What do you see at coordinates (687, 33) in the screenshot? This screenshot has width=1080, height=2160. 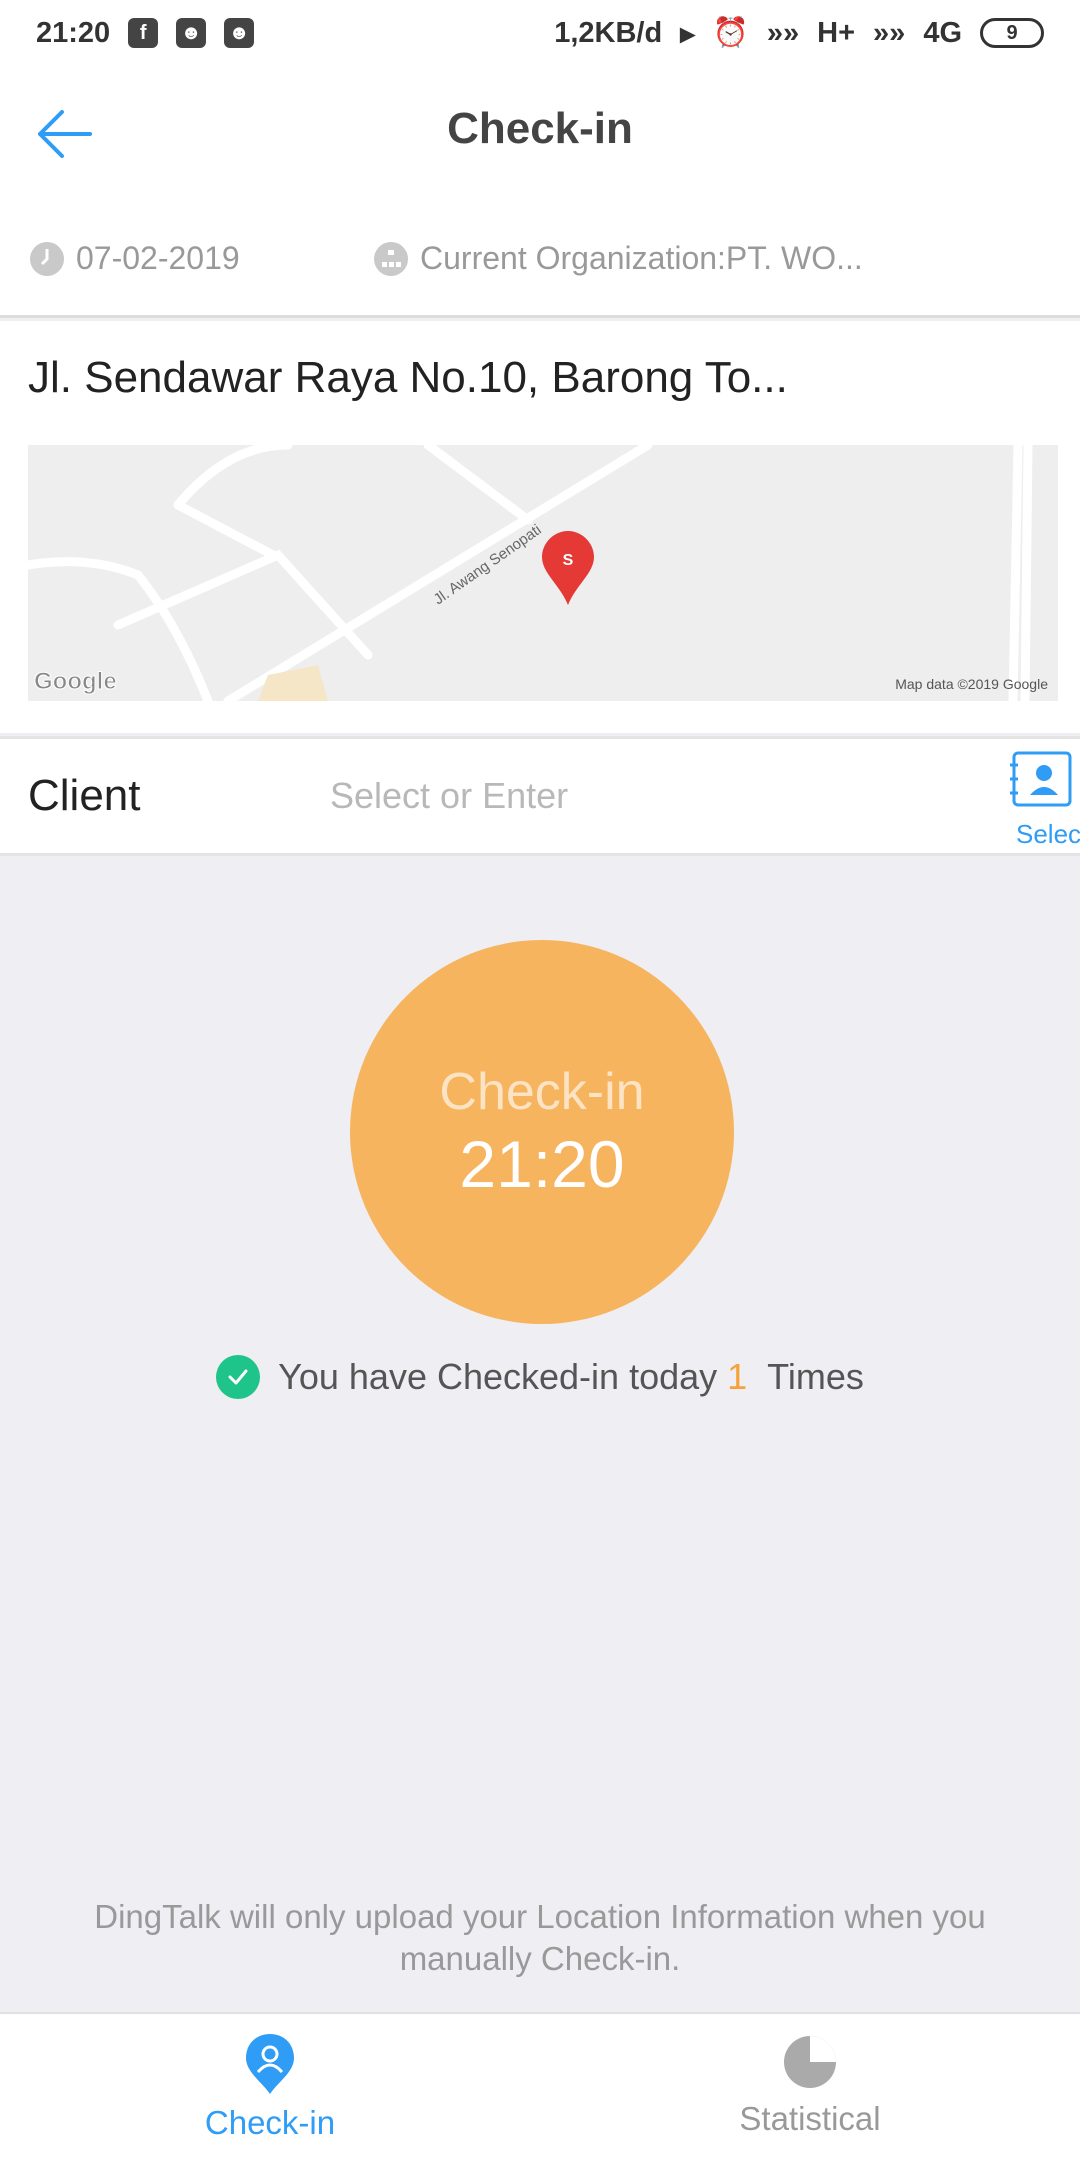 I see `play-icon: ▸` at bounding box center [687, 33].